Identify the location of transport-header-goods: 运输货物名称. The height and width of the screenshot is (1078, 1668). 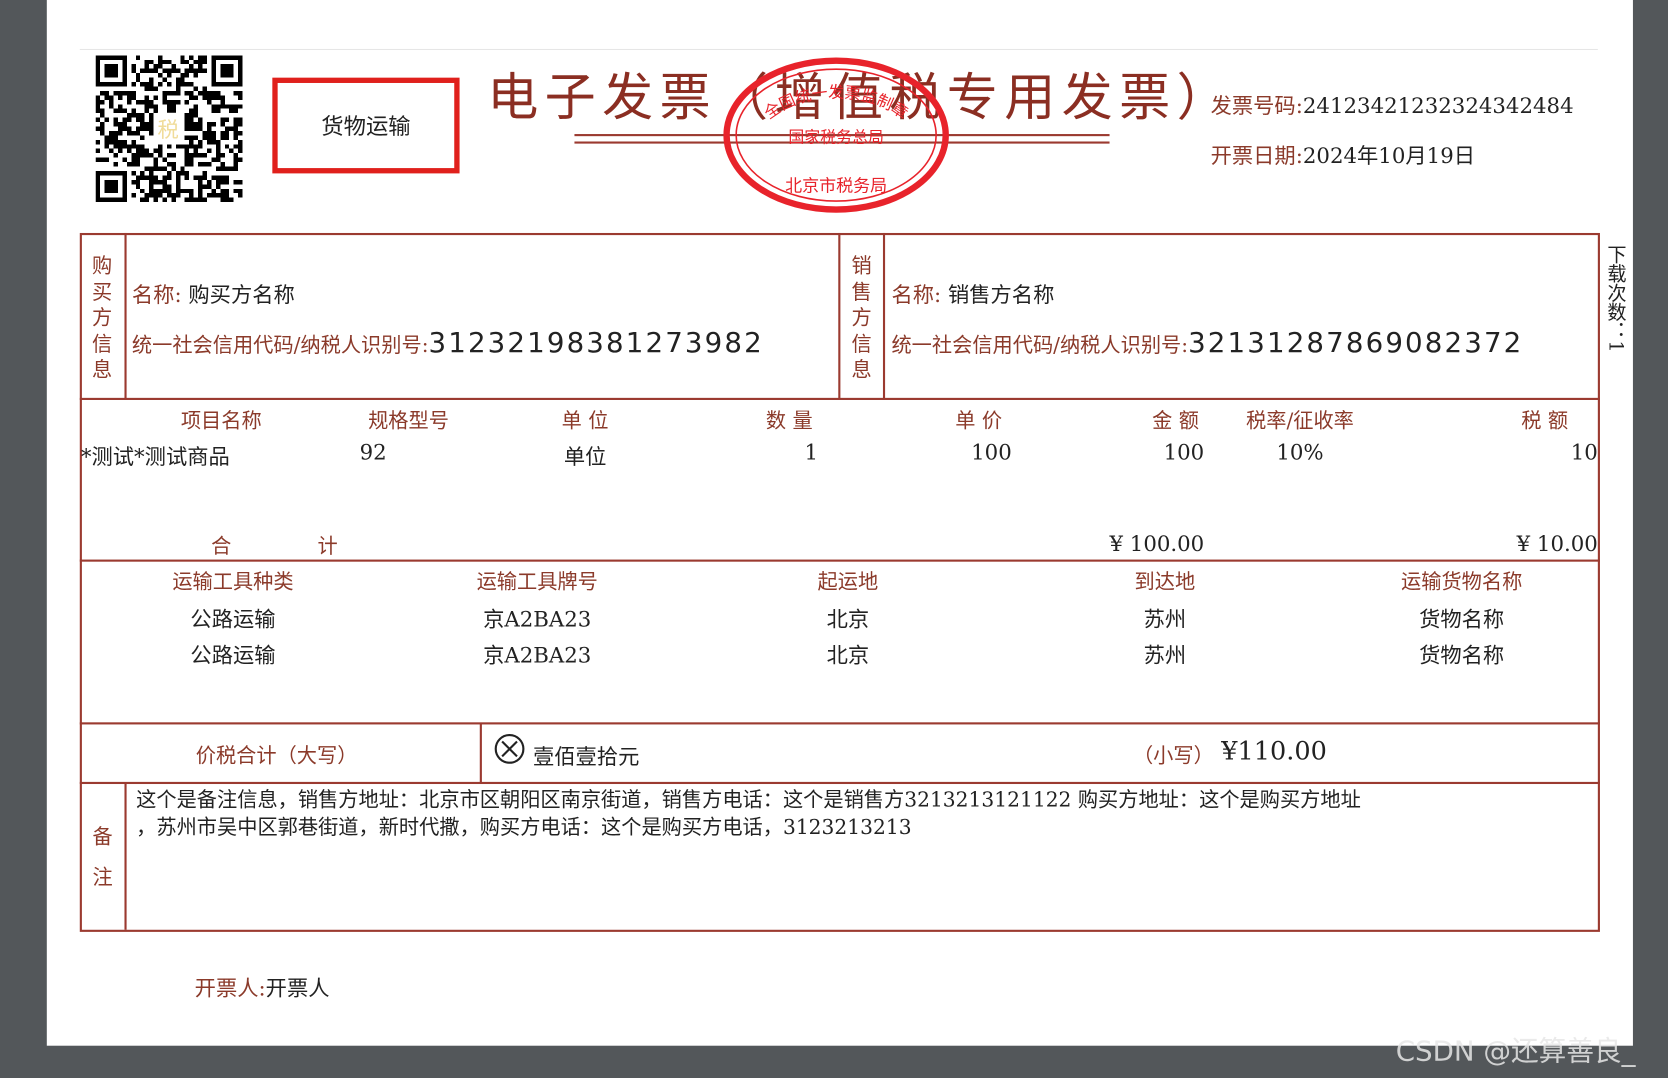
(1462, 582).